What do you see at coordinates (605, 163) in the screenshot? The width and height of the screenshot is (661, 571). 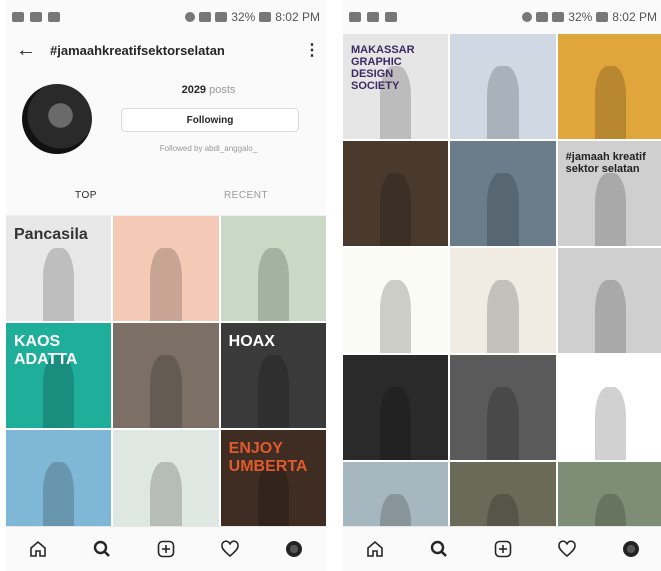 I see `thumbnail-text: #jamaah kreatif sektor selatan` at bounding box center [605, 163].